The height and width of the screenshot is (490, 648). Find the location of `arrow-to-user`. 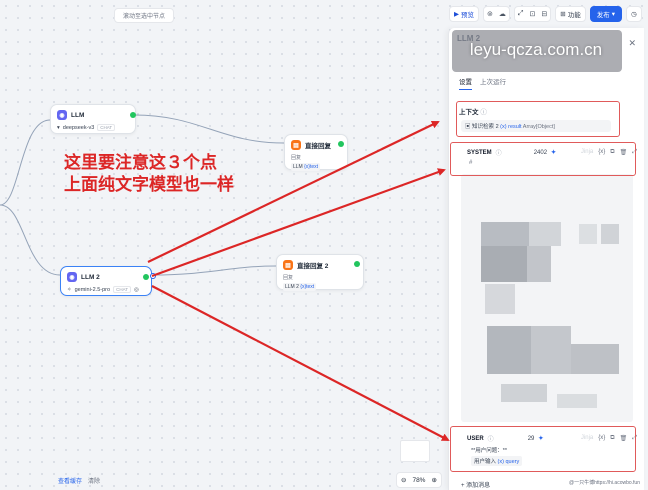

arrow-to-user is located at coordinates (300, 363).